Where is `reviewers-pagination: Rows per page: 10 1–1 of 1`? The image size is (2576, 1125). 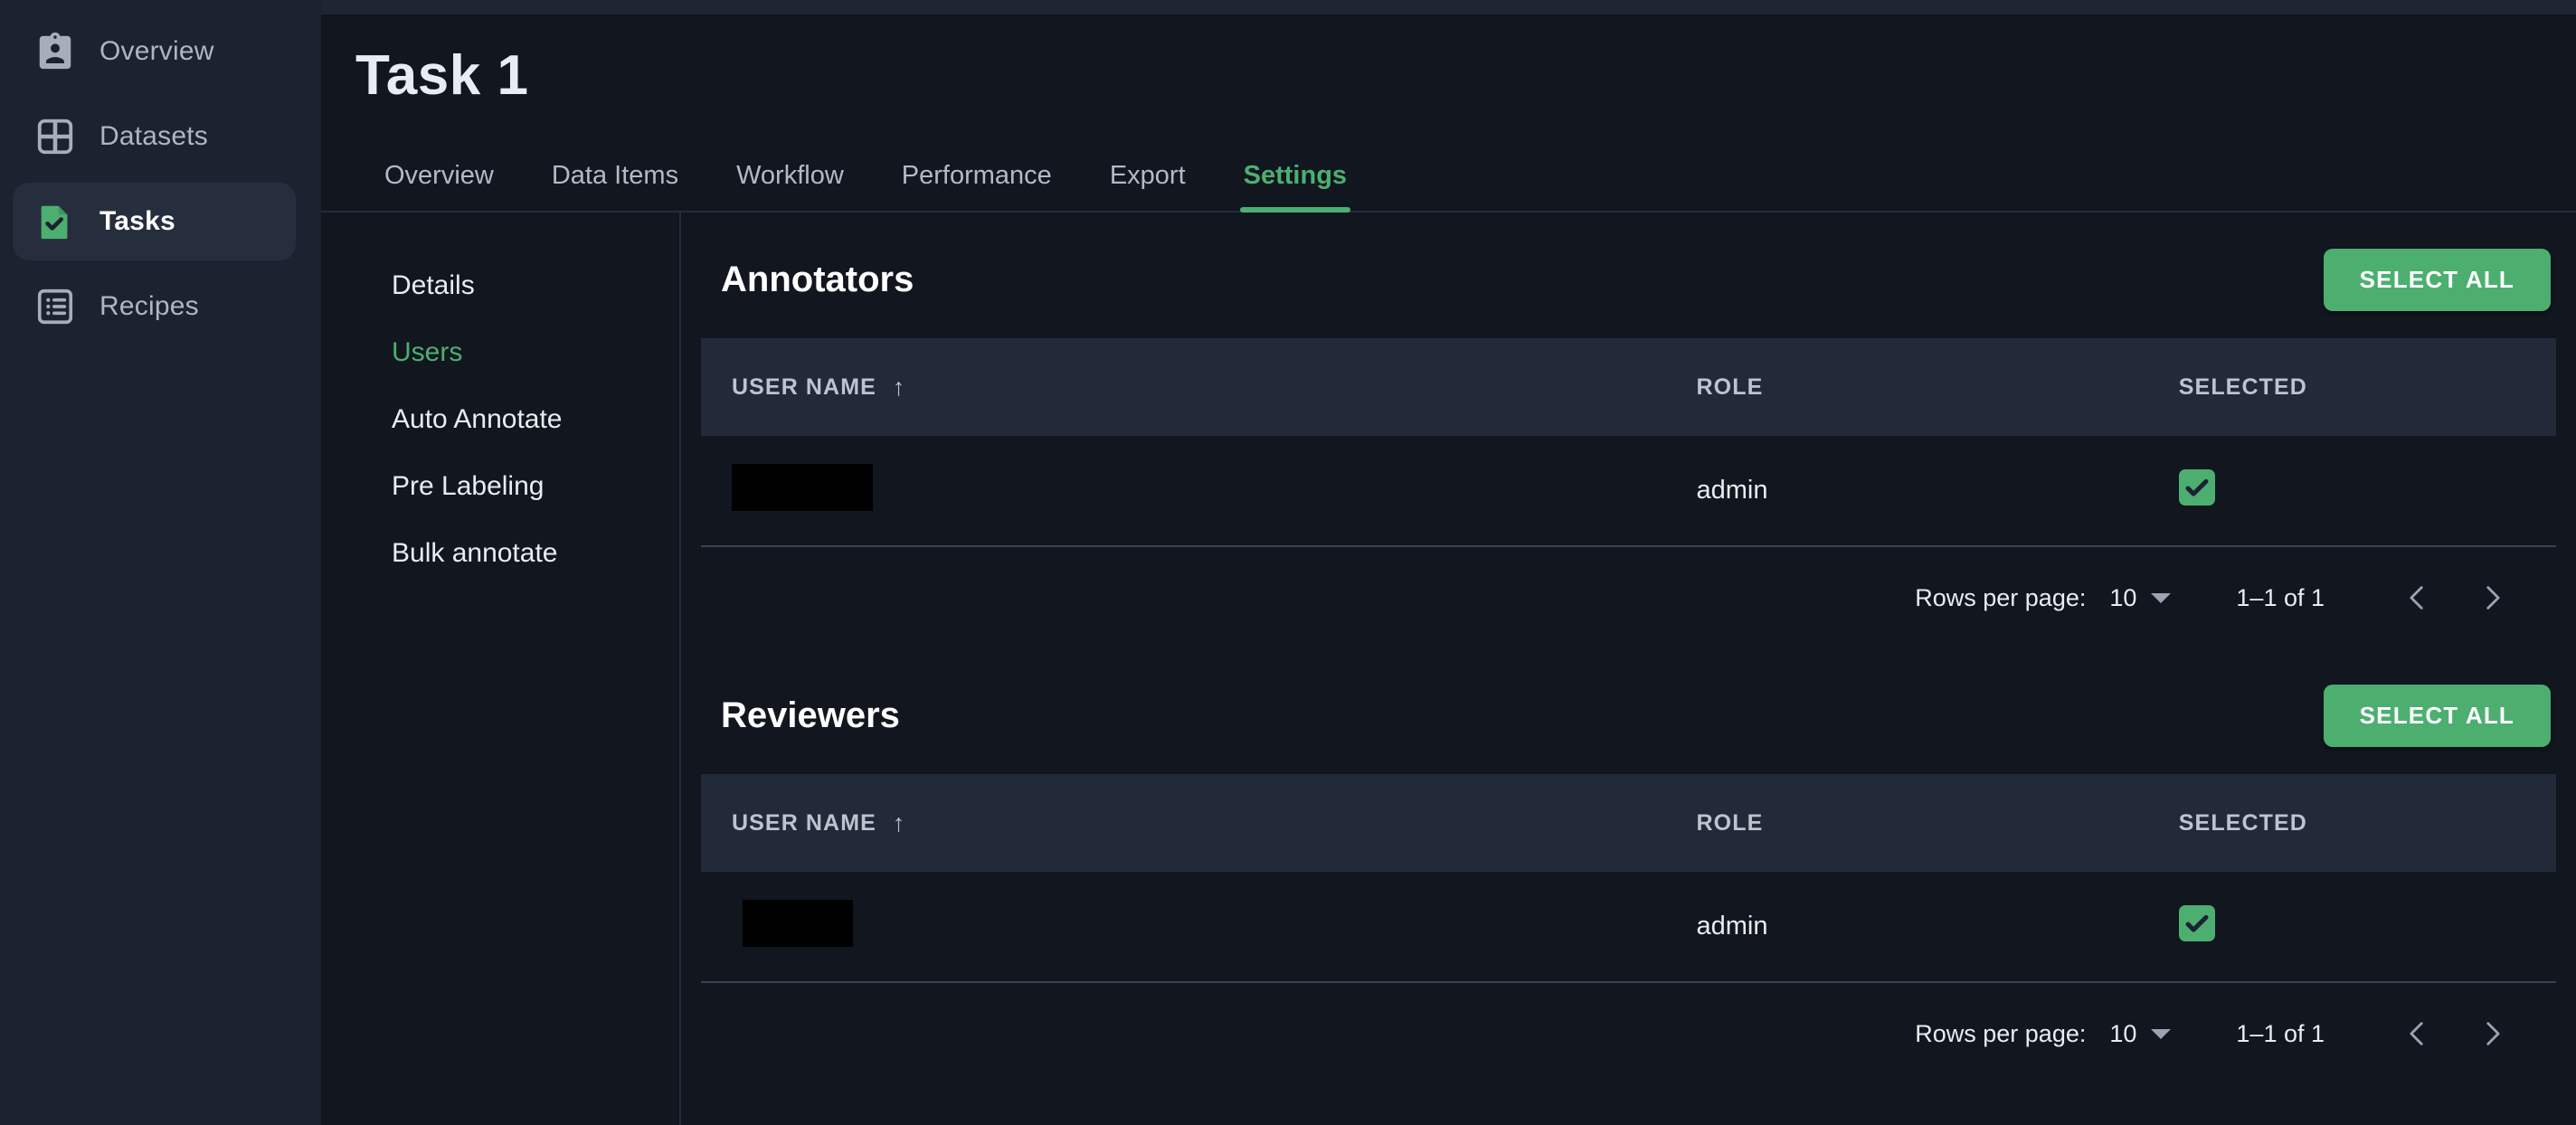 reviewers-pagination: Rows per page: 10 1–1 of 1 is located at coordinates (1629, 1033).